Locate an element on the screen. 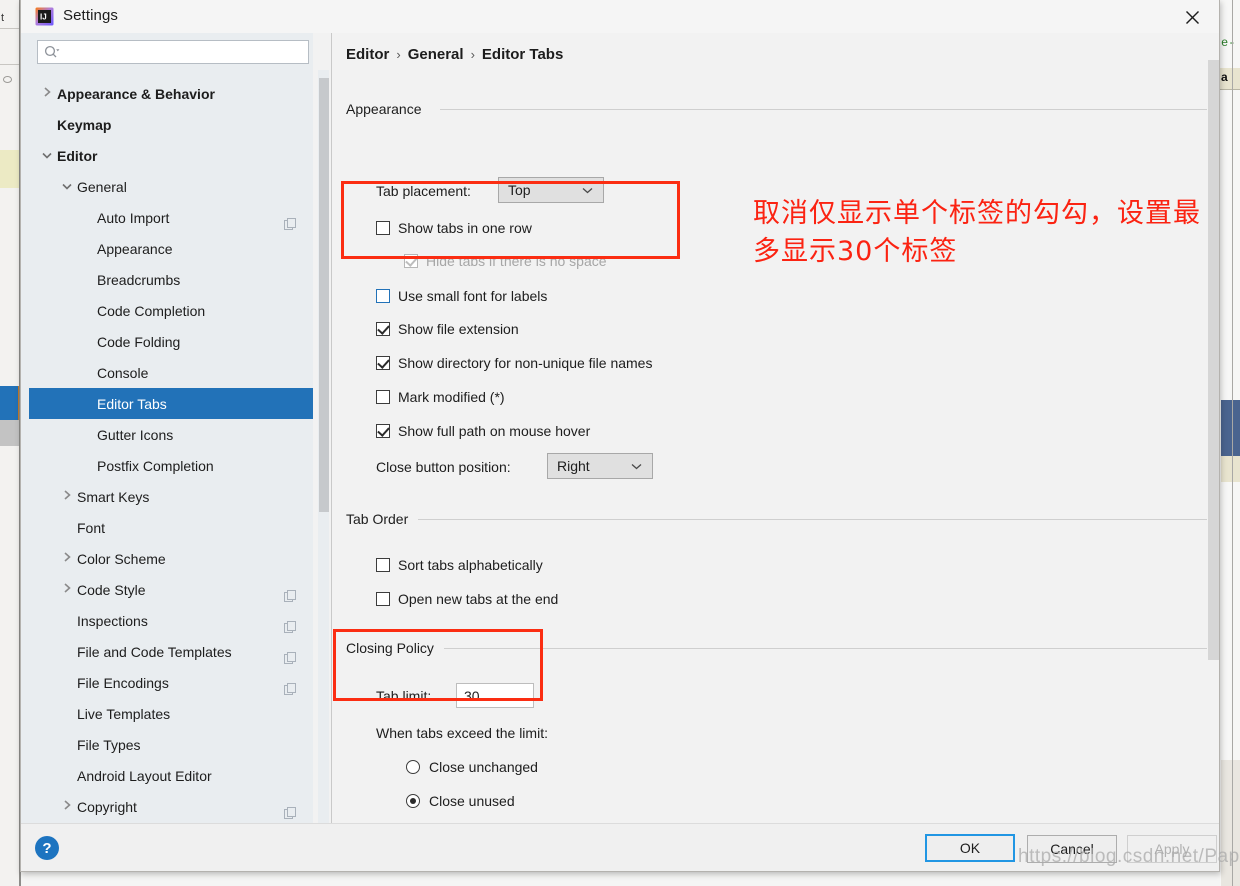  sidebar-item-appearance: Appearance is located at coordinates (171, 248).